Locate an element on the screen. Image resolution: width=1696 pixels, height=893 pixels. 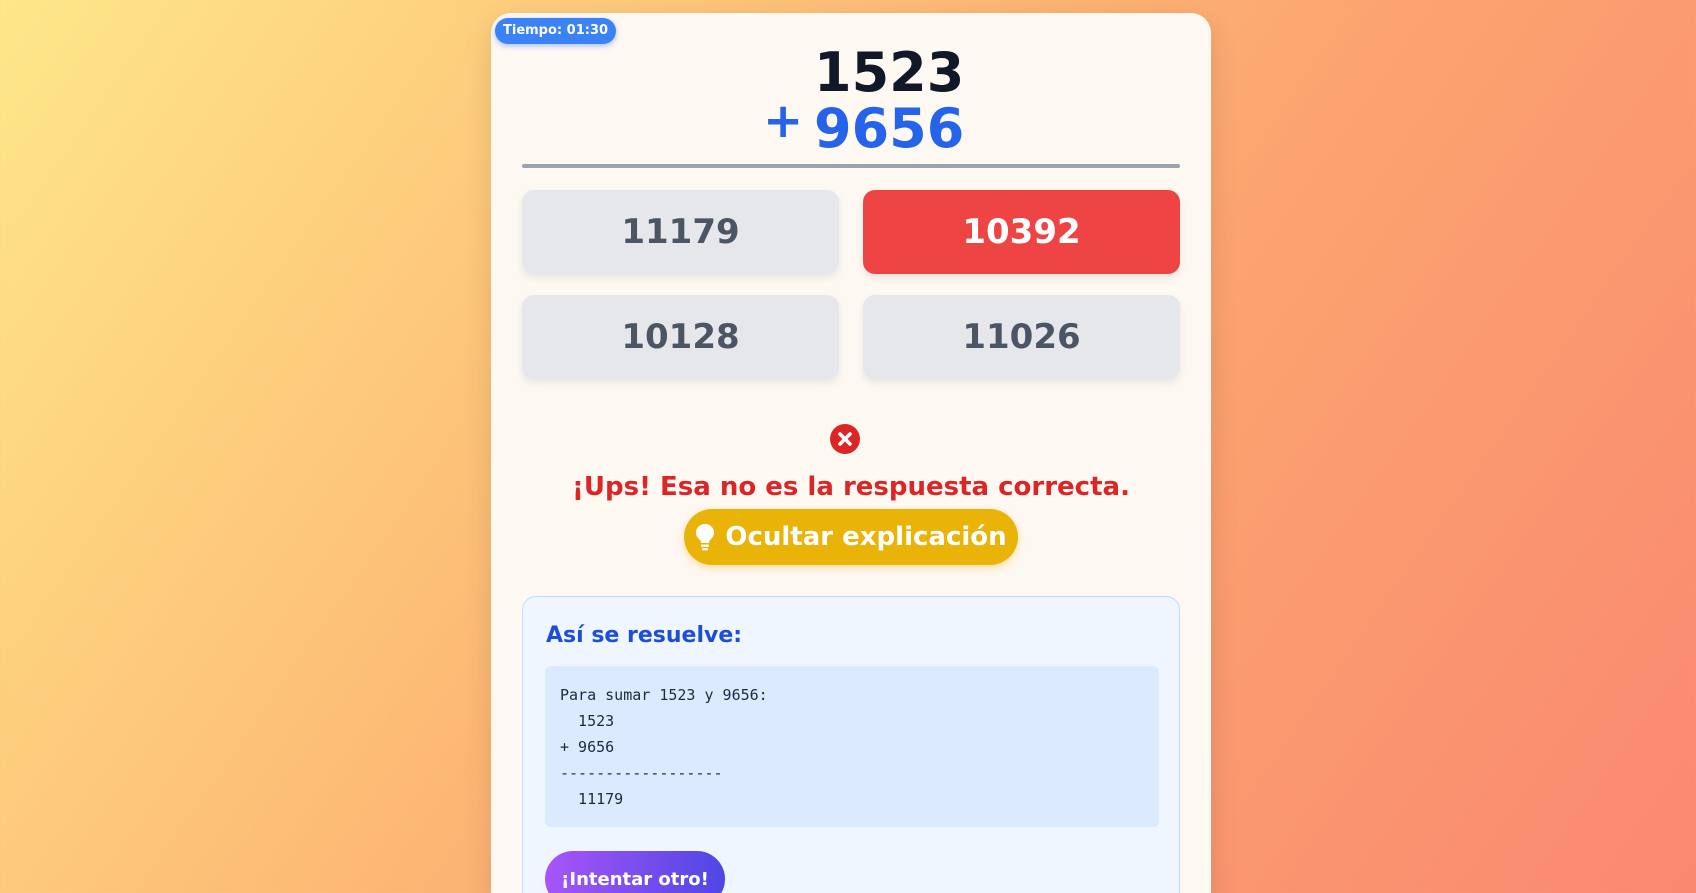
answer-option-4: 11026 is located at coordinates (1021, 337).